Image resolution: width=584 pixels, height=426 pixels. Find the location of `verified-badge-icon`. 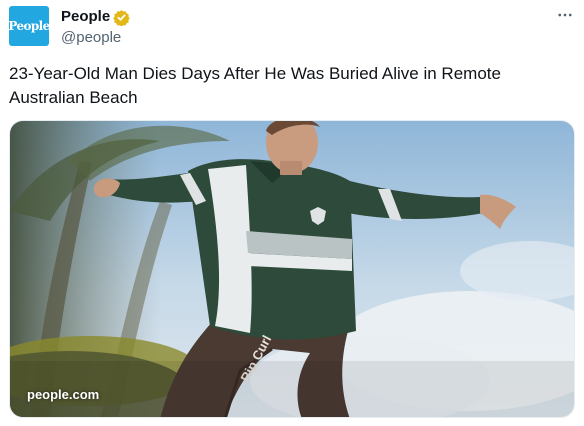

verified-badge-icon is located at coordinates (121, 18).